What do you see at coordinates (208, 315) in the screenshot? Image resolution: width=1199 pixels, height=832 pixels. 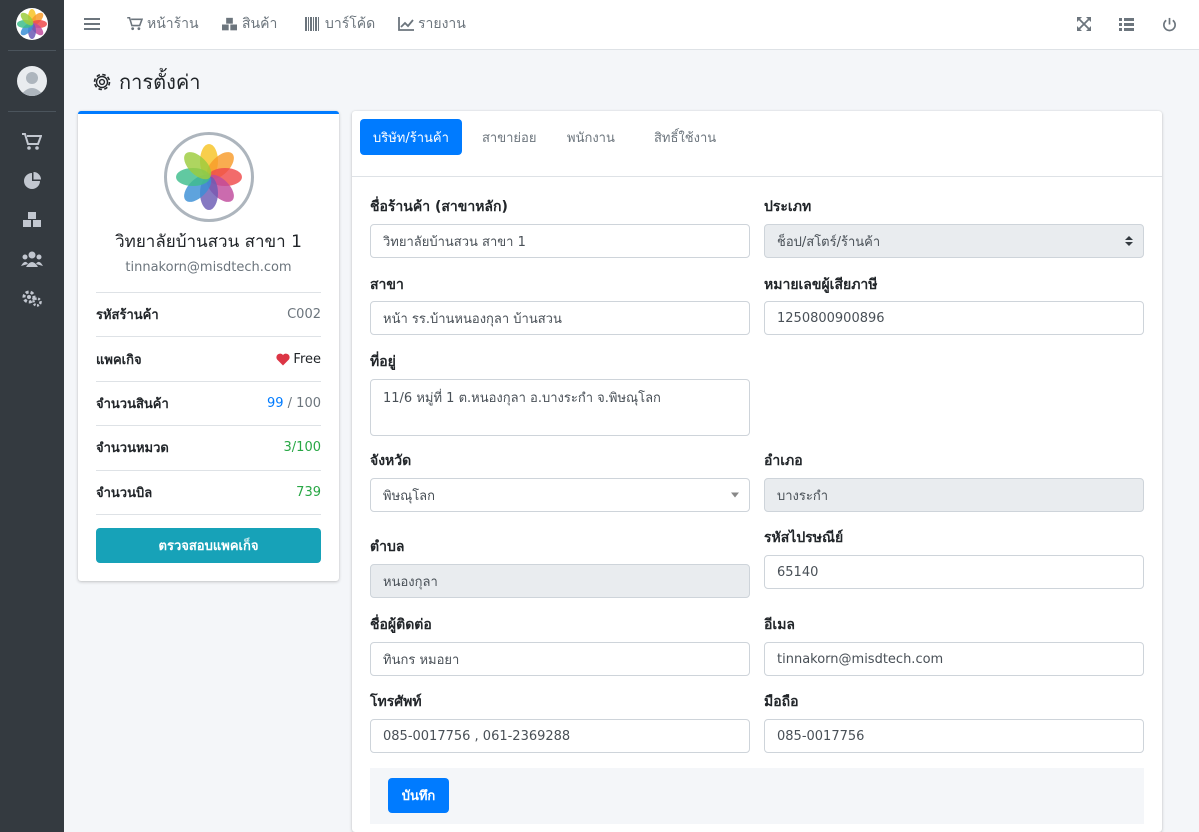 I see `list-item: รหัสร้านค้า C002` at bounding box center [208, 315].